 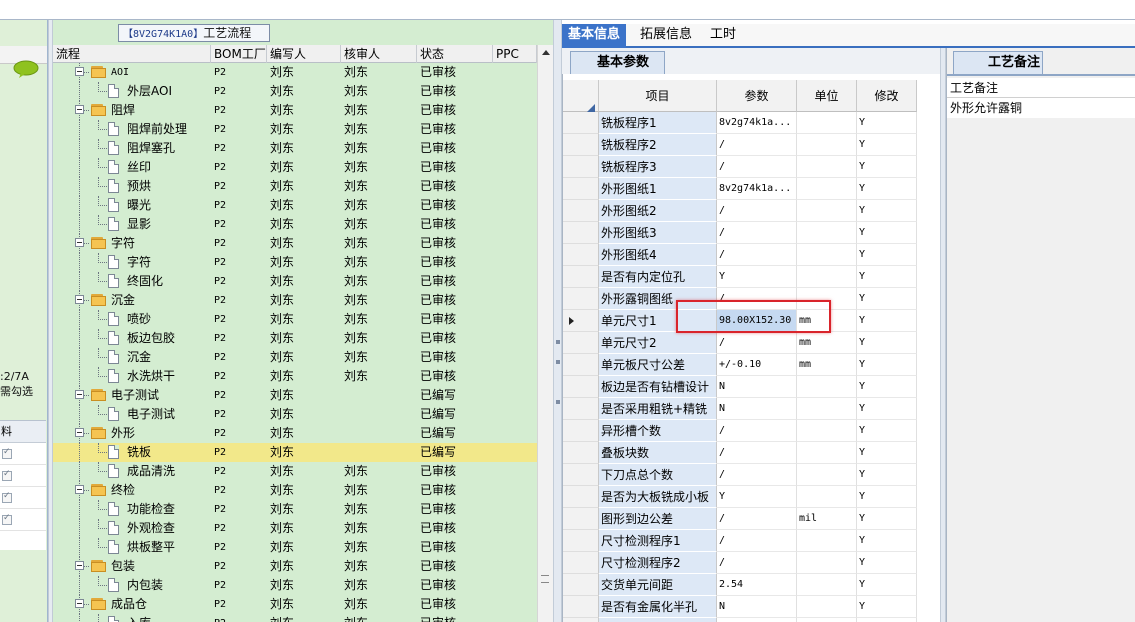 I want to click on tree-step-row: 入库P2刘东刘东已审核, so click(x=295, y=618).